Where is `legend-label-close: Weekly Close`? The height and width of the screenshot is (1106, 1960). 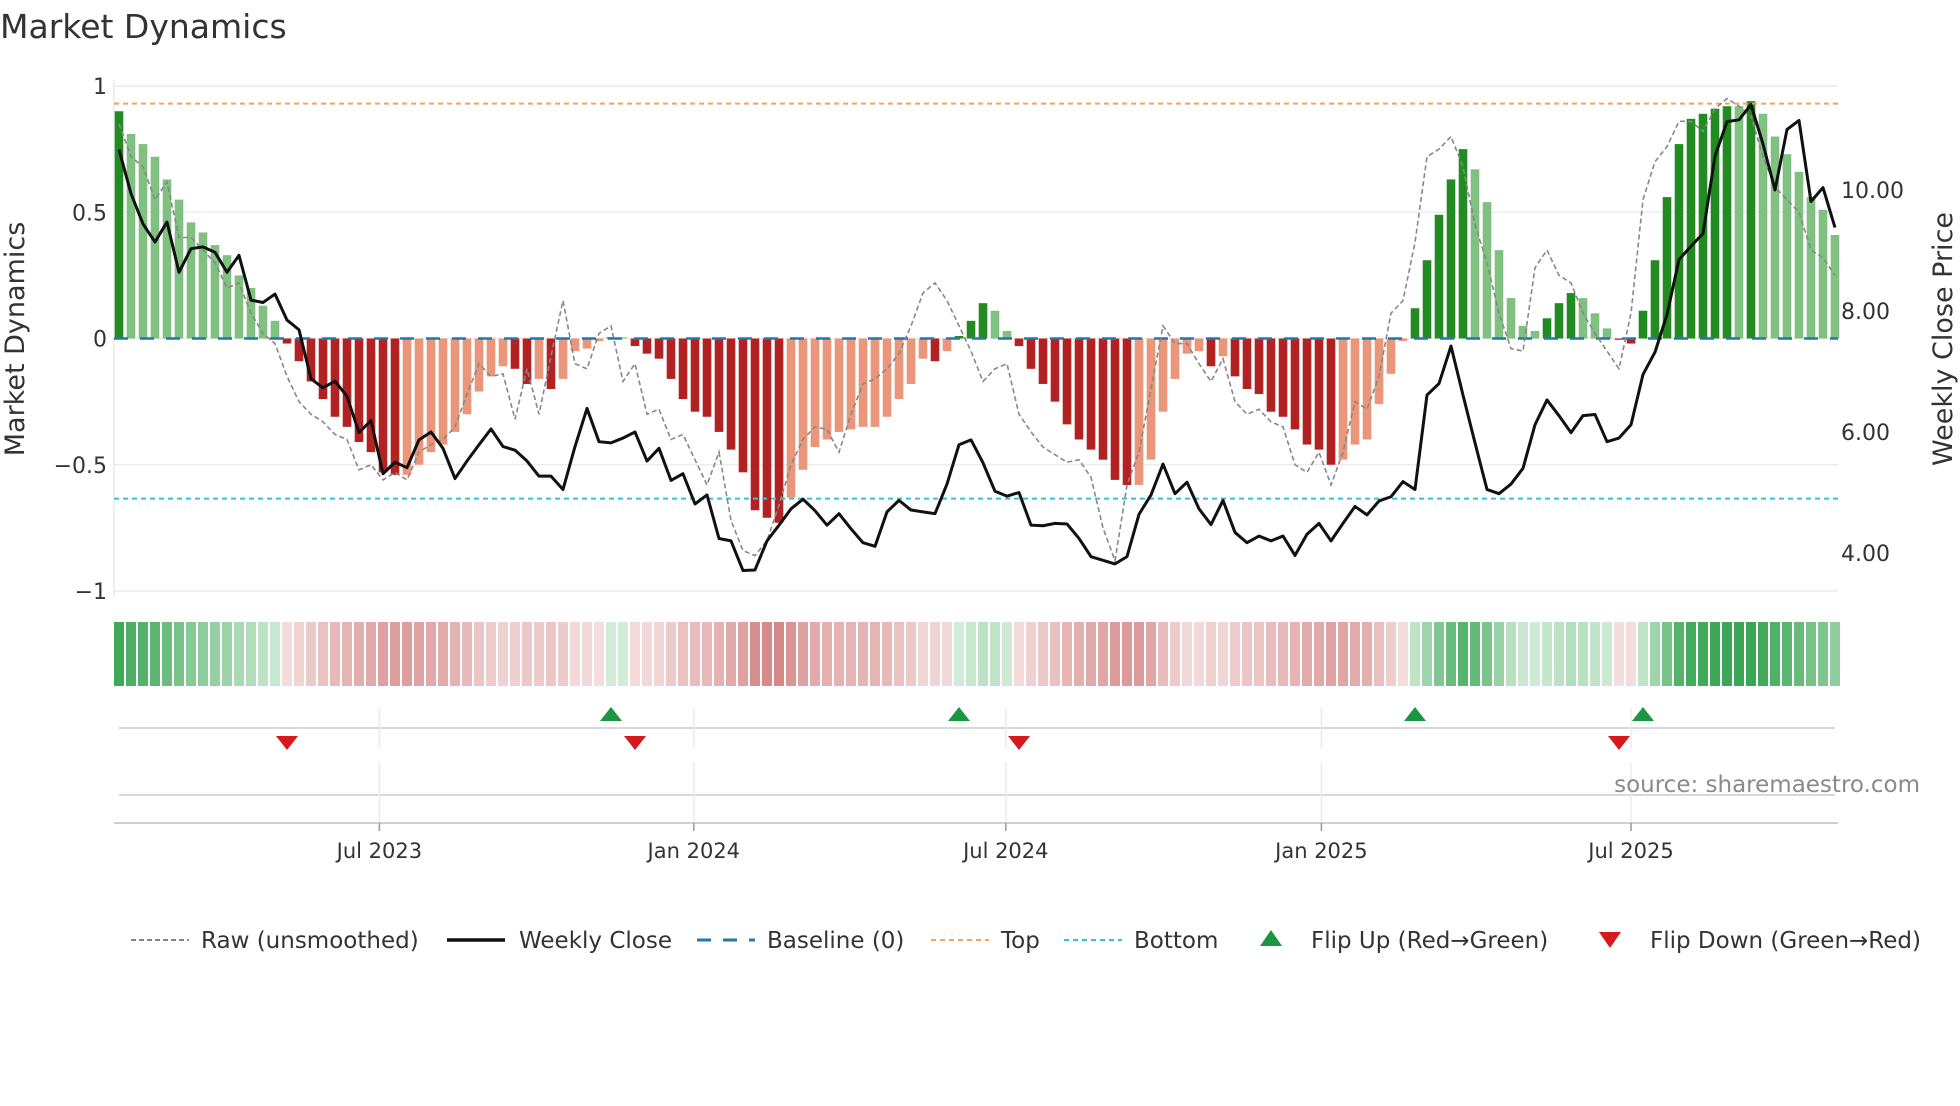
legend-label-close: Weekly Close is located at coordinates (595, 941).